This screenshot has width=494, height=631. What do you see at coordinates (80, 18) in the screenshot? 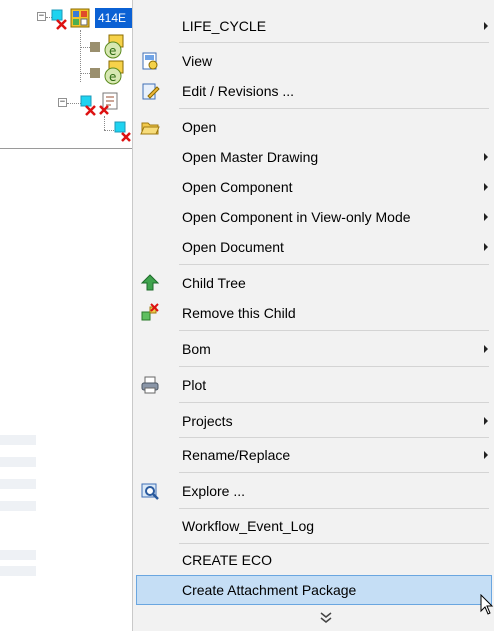
I see `assembly-icon` at bounding box center [80, 18].